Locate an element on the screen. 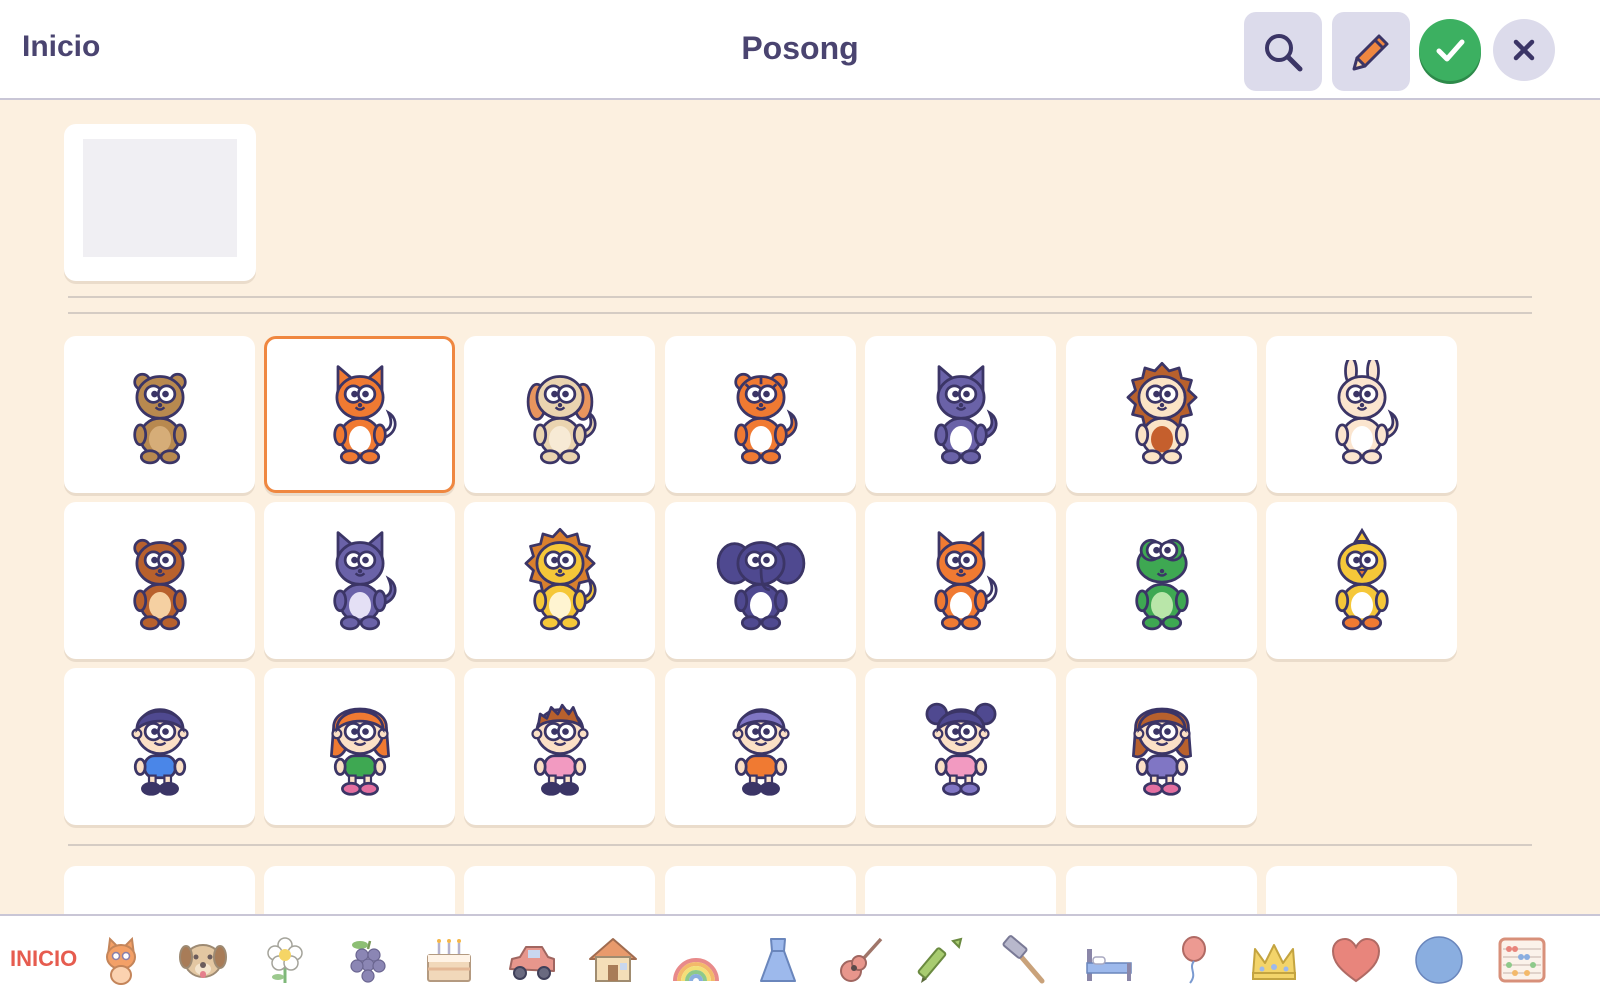  close-button is located at coordinates (1524, 50).